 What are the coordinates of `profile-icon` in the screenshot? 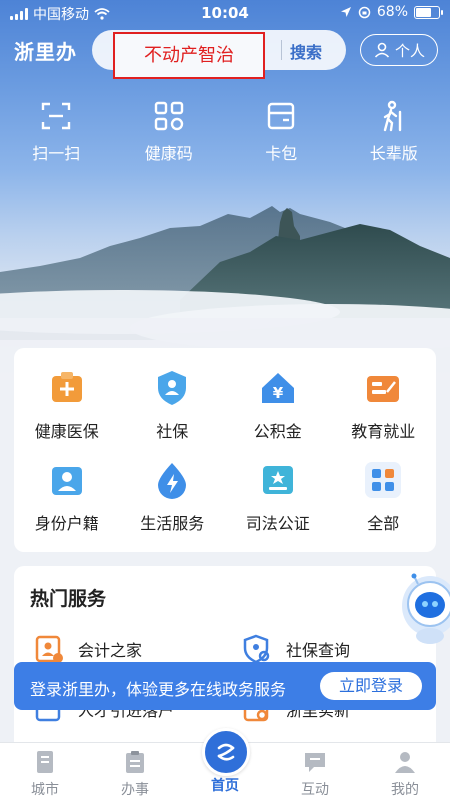 It's located at (405, 762).